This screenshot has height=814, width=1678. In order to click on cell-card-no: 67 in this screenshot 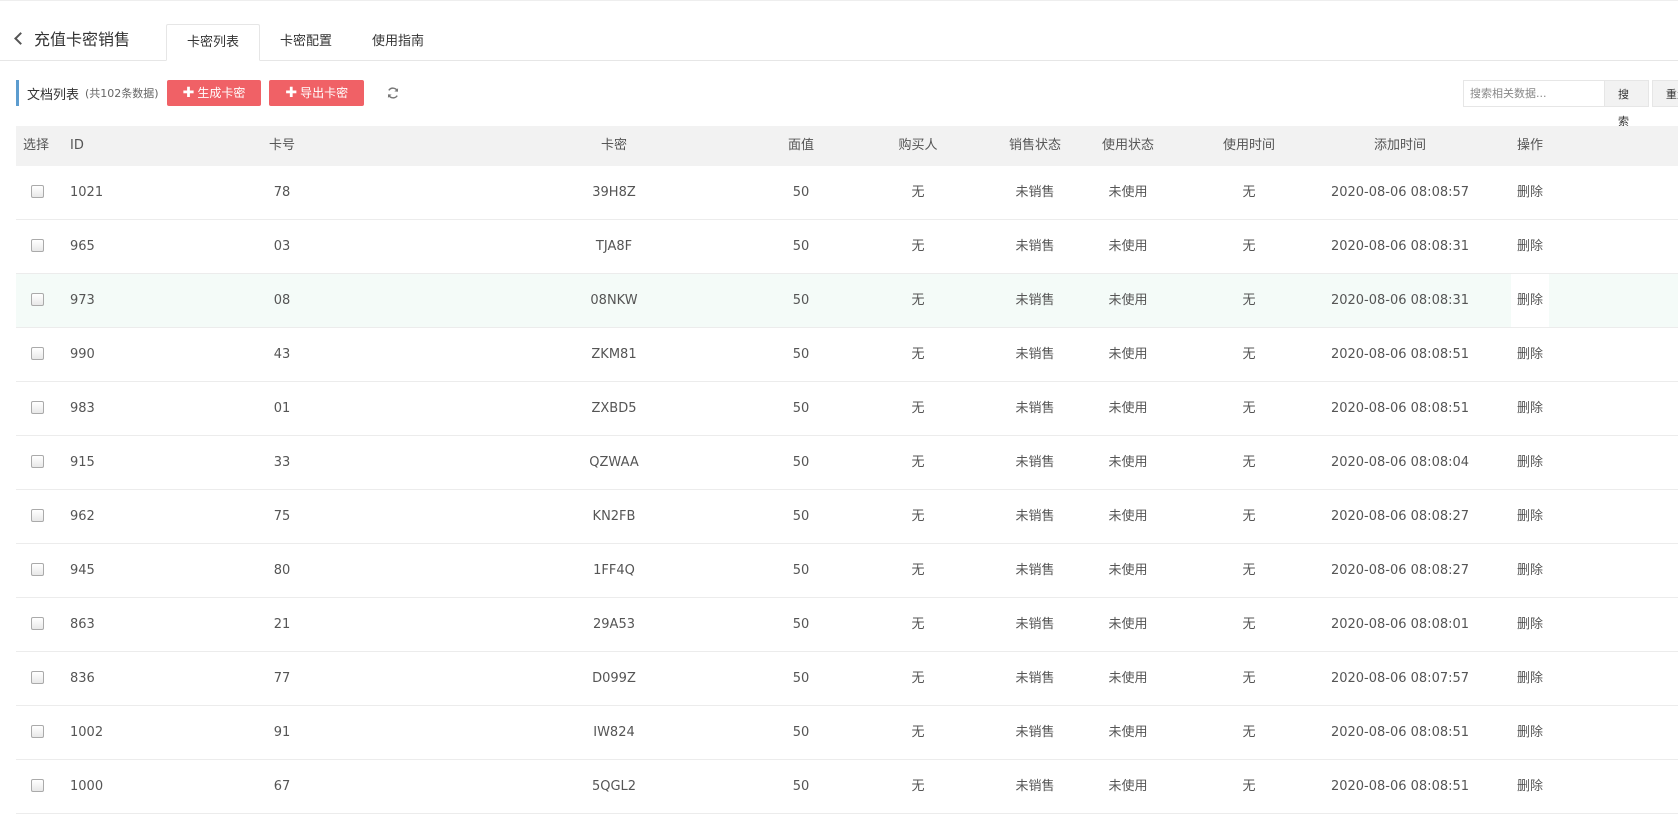, I will do `click(282, 786)`.